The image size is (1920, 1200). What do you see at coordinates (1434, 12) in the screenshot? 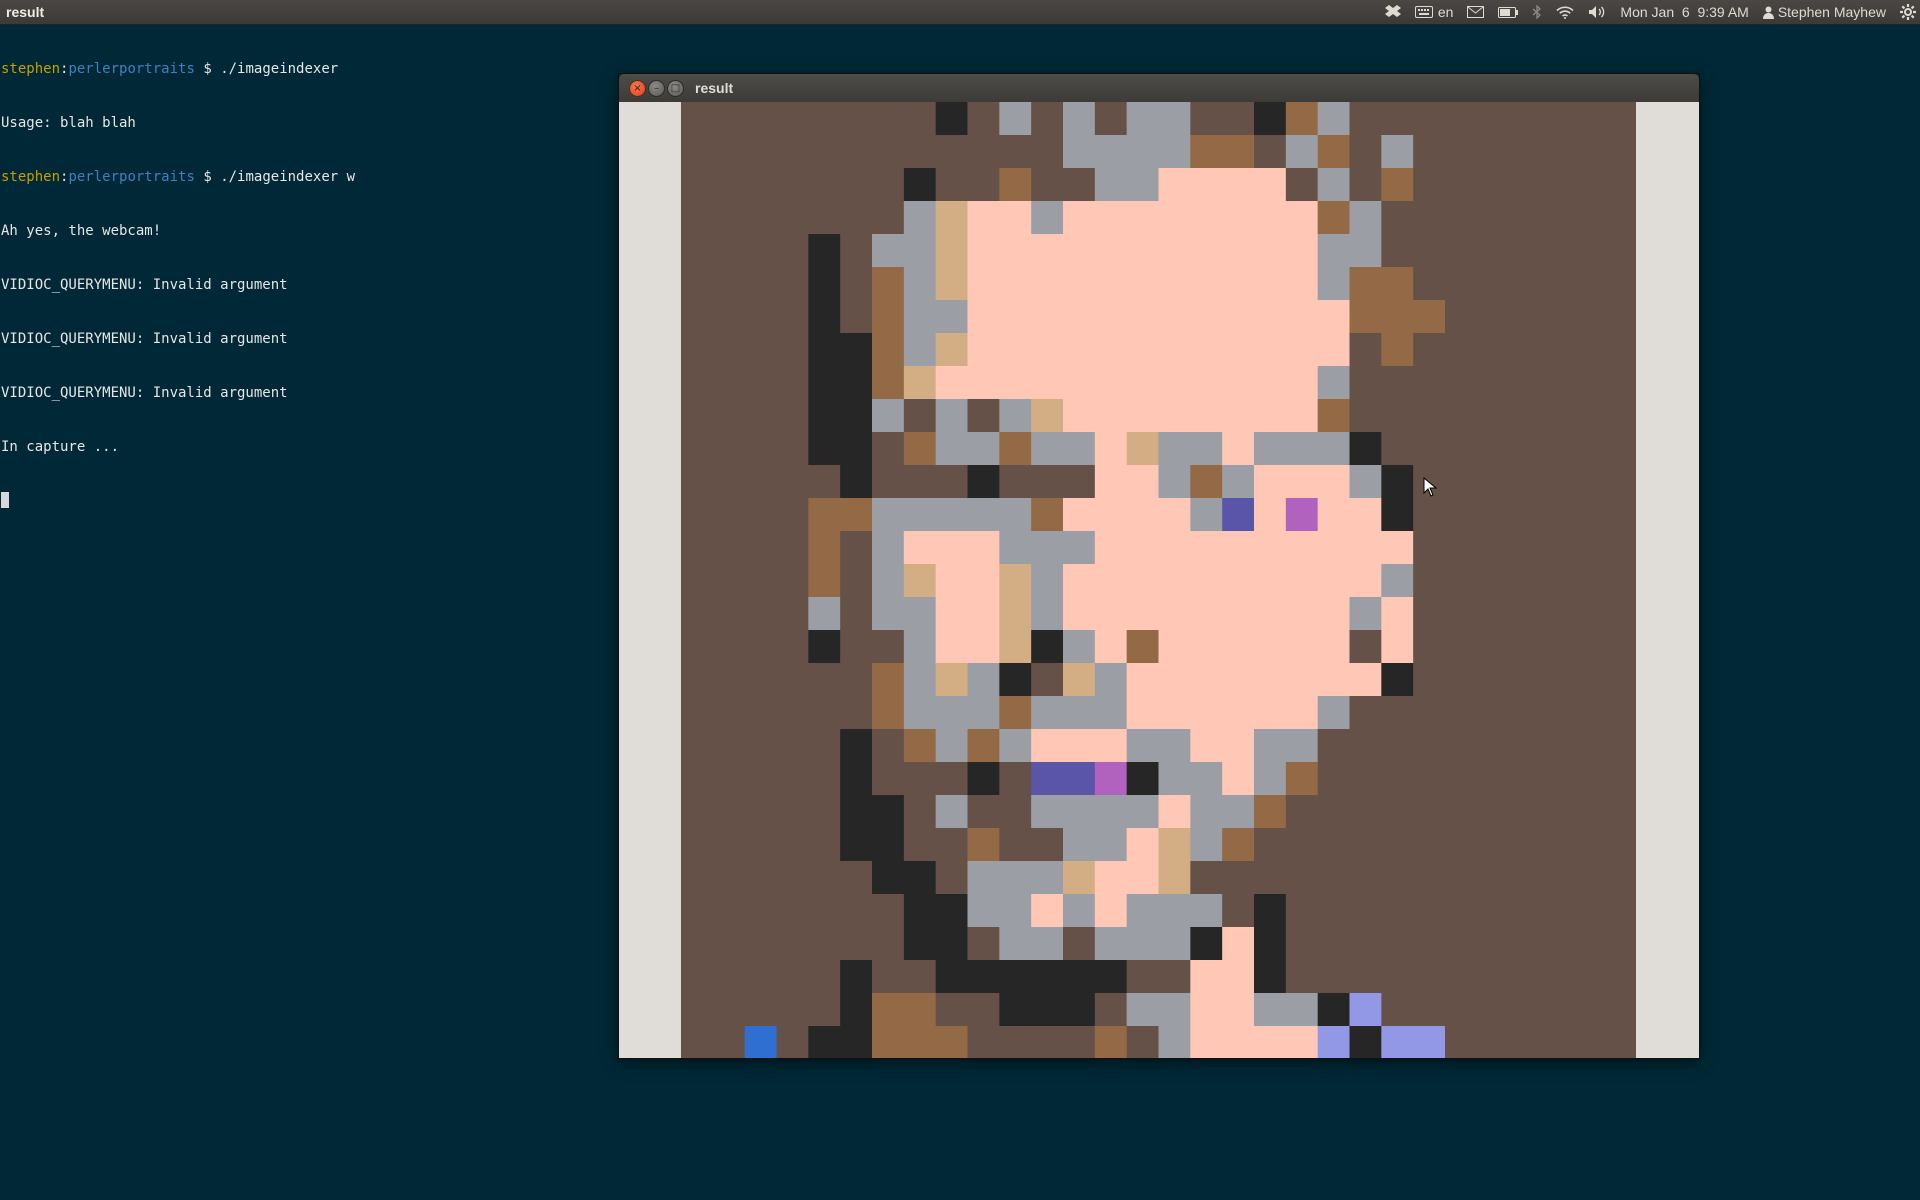
I see `keyboard-indicator: en` at bounding box center [1434, 12].